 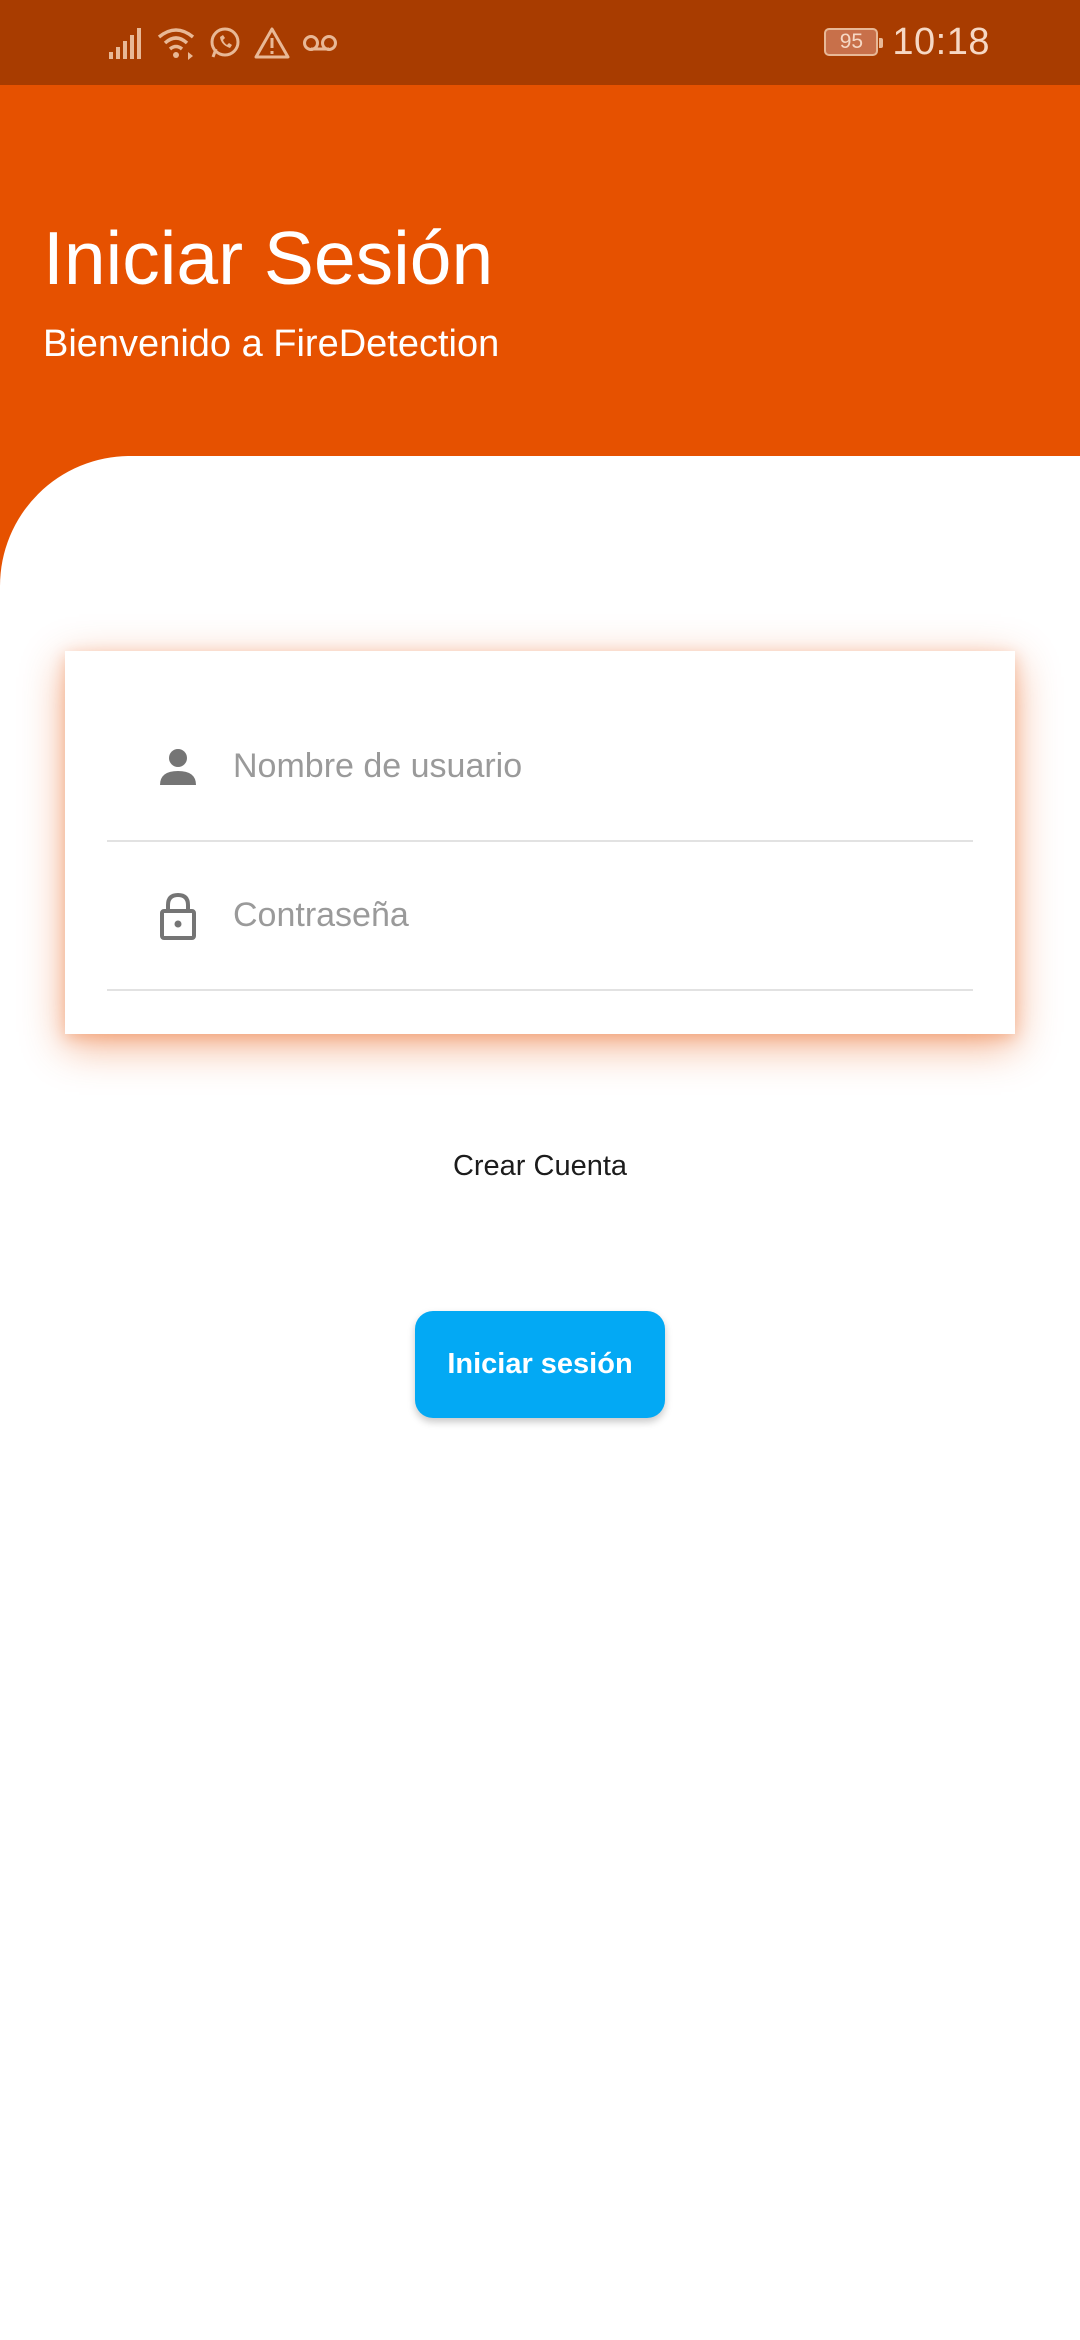 What do you see at coordinates (126, 43) in the screenshot?
I see `signal-icon` at bounding box center [126, 43].